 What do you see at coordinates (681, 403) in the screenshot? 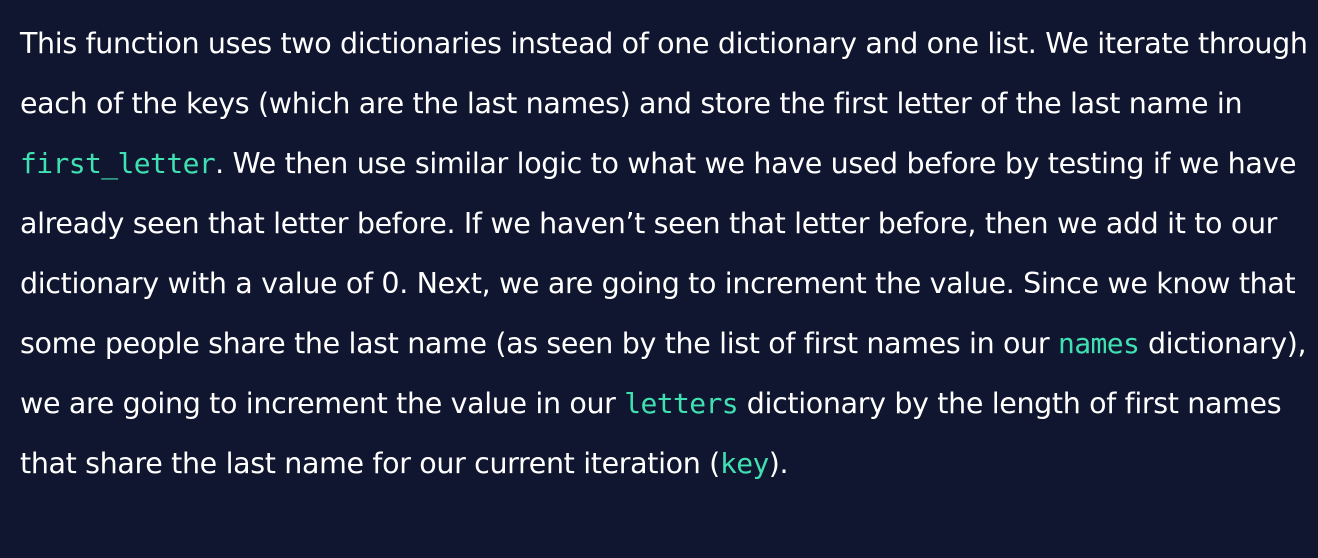
I see `inline-code-letters: letters` at bounding box center [681, 403].